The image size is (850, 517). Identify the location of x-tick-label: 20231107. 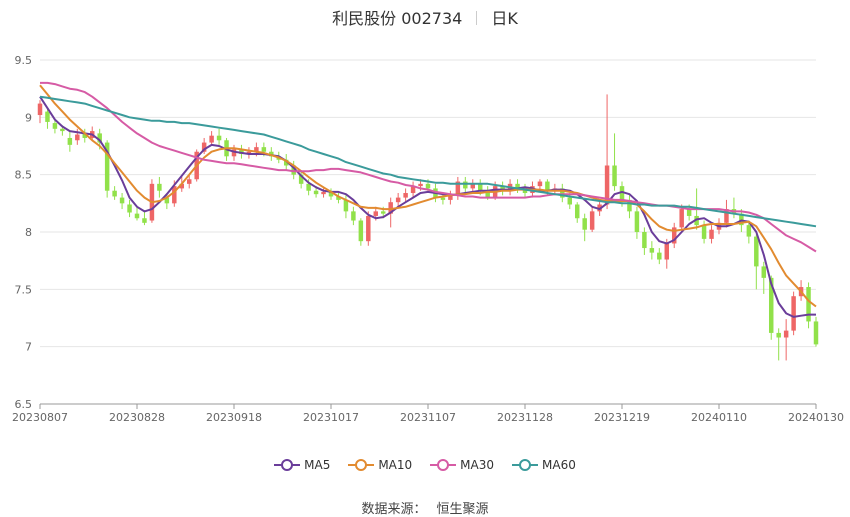
(428, 417).